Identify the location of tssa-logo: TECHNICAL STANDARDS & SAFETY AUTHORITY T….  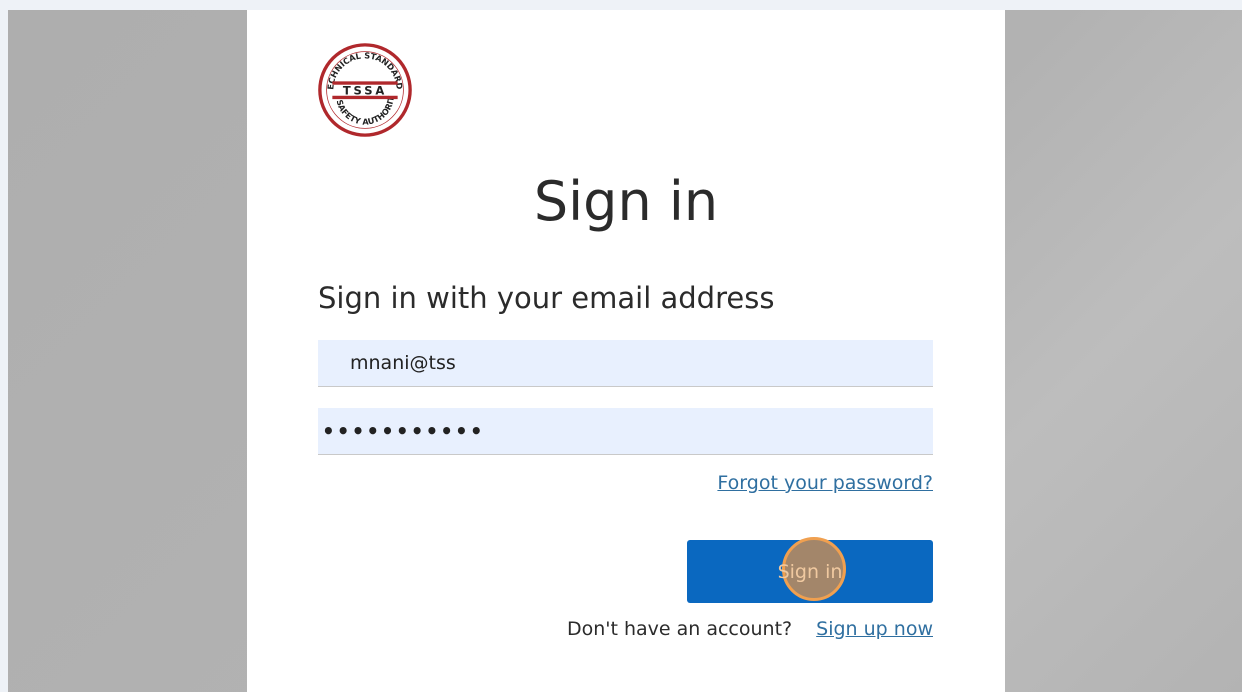
(364, 89).